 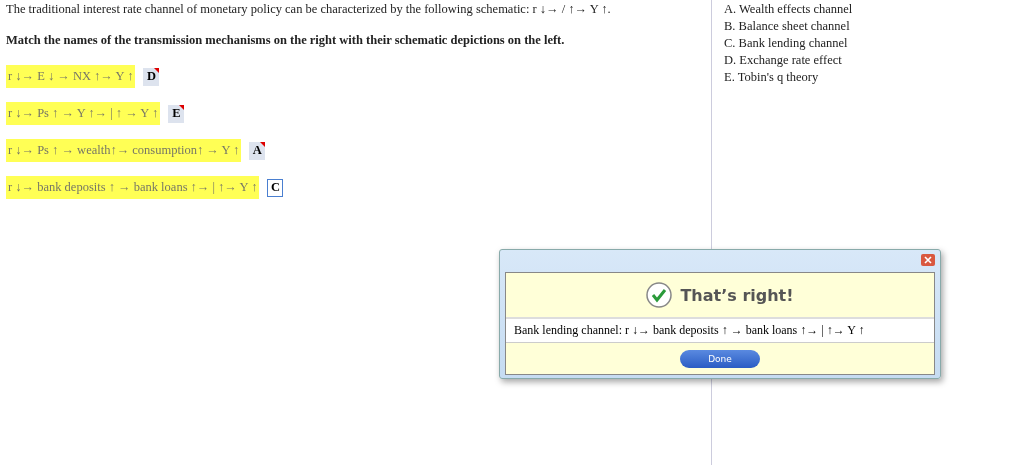 What do you see at coordinates (83, 113) in the screenshot?
I see `schematic-text: r ↓→ Ps ↑ → Y ↑→ | ↑ → Y ↑` at bounding box center [83, 113].